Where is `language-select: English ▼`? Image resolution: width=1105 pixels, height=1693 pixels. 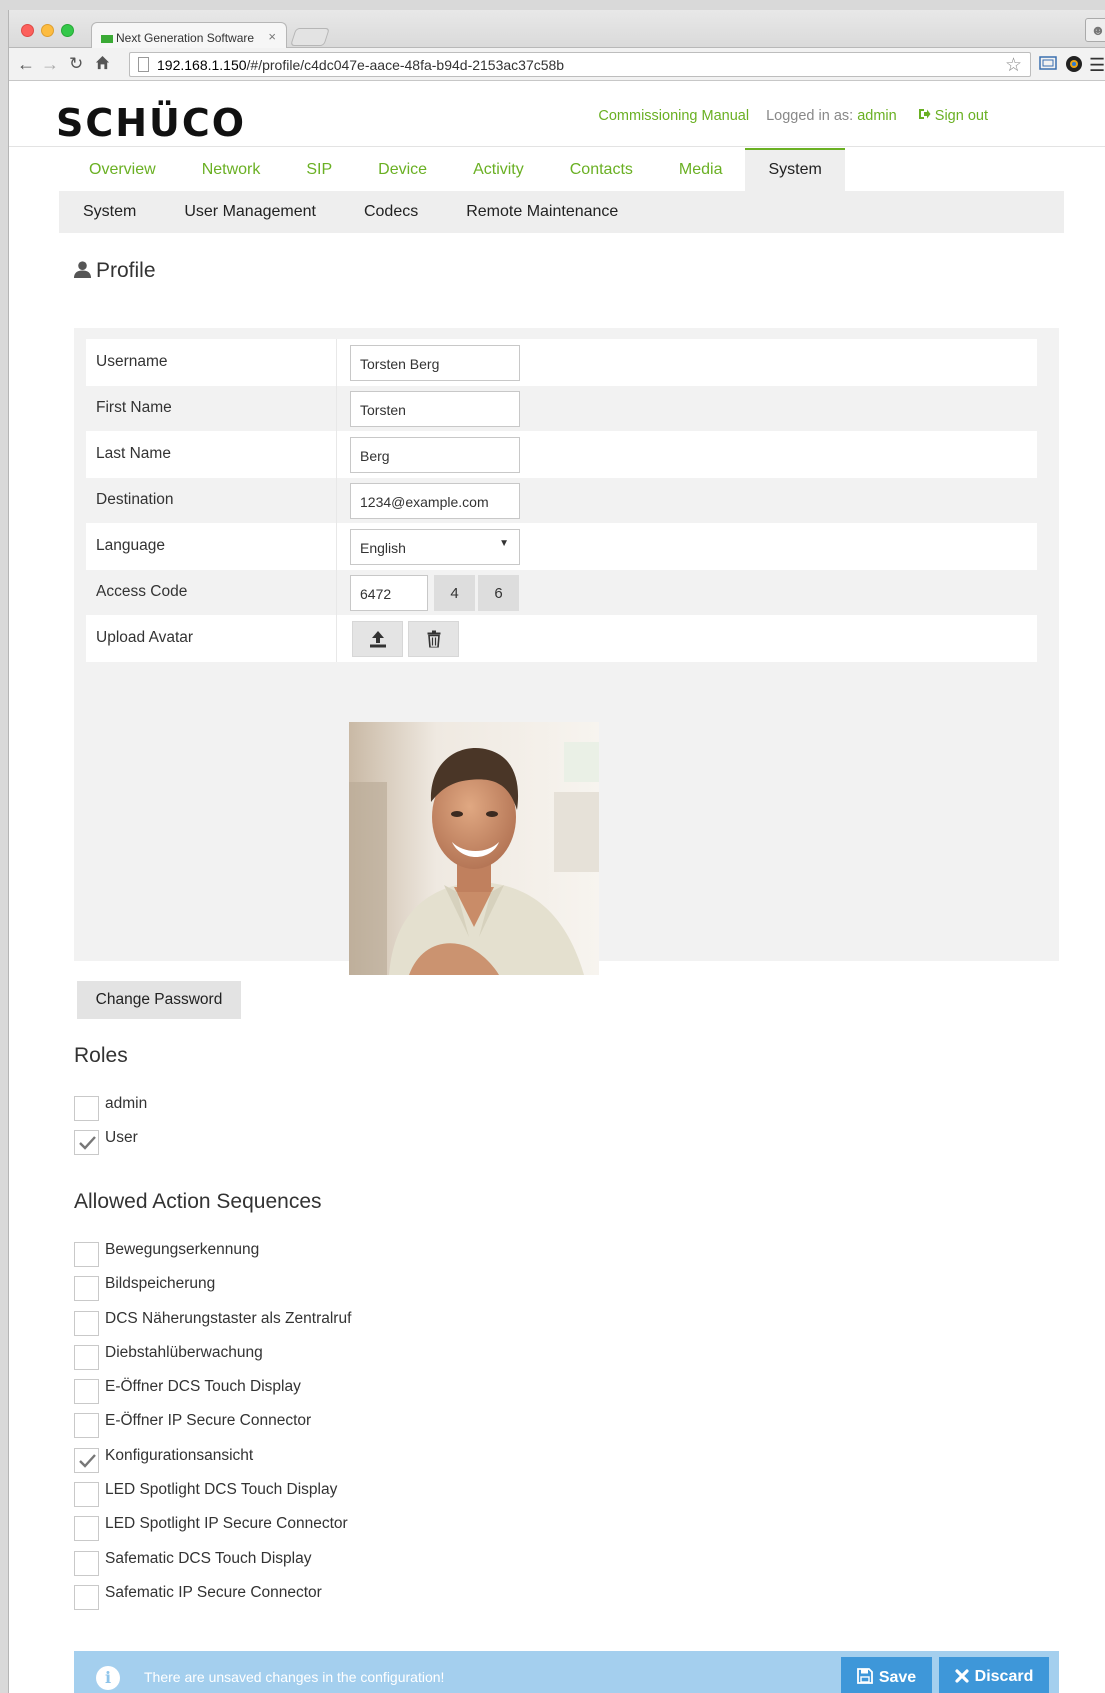
language-select: English ▼ is located at coordinates (435, 547).